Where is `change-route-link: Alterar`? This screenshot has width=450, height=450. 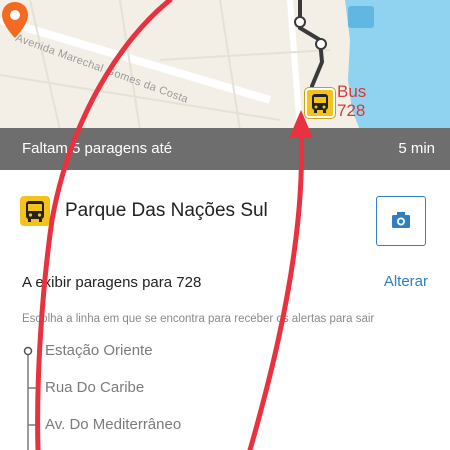
change-route-link: Alterar is located at coordinates (406, 281).